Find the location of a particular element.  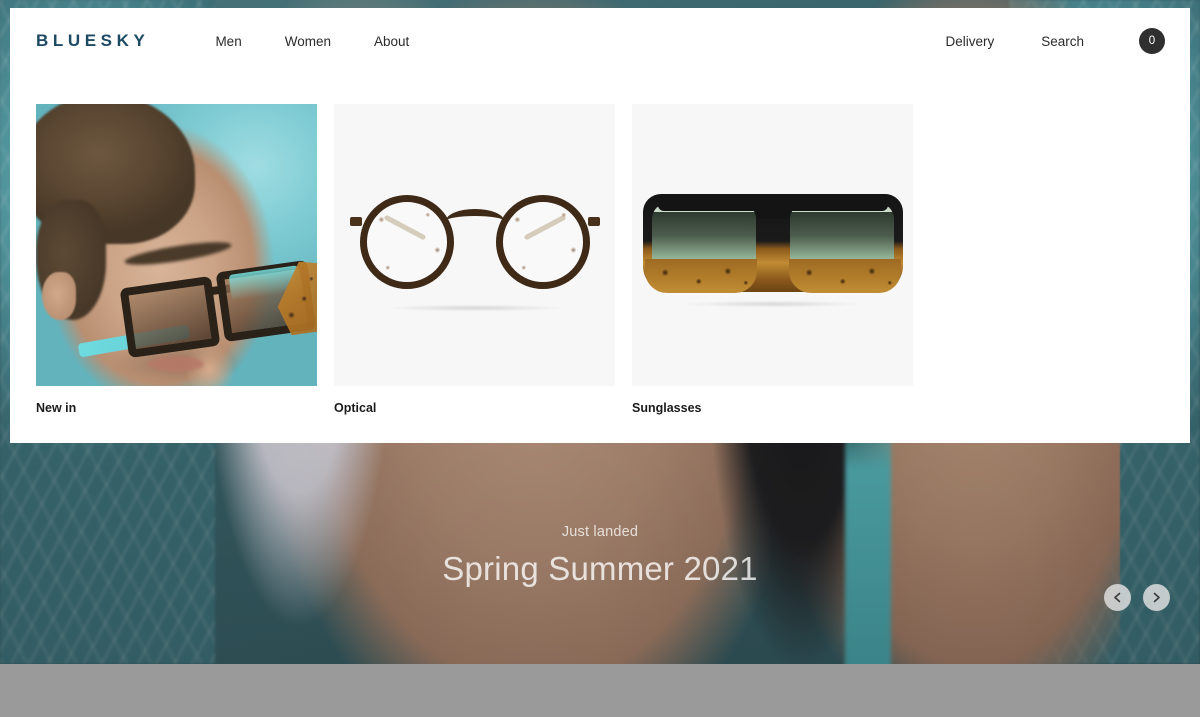

category-label-sunglasses: Sunglasses is located at coordinates (667, 408).